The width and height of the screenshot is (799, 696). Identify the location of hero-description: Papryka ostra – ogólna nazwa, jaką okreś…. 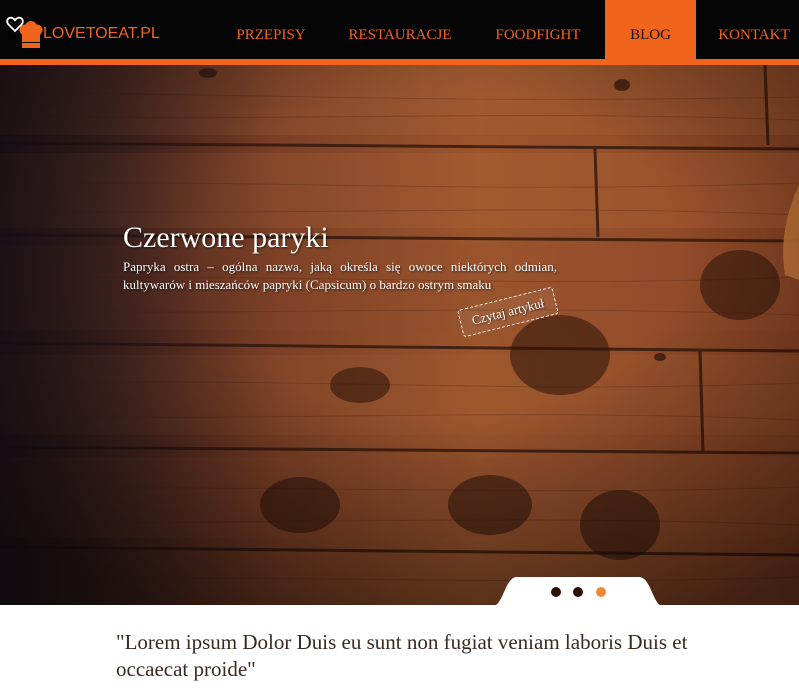
(340, 275).